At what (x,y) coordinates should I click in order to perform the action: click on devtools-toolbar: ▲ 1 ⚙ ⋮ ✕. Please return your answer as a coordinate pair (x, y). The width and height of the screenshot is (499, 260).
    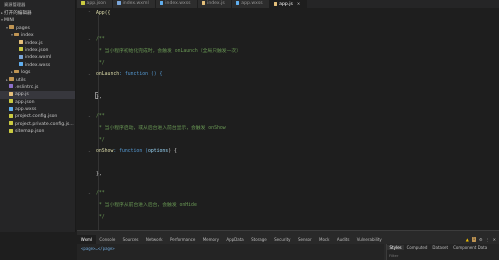
    Looking at the image, I should click on (481, 239).